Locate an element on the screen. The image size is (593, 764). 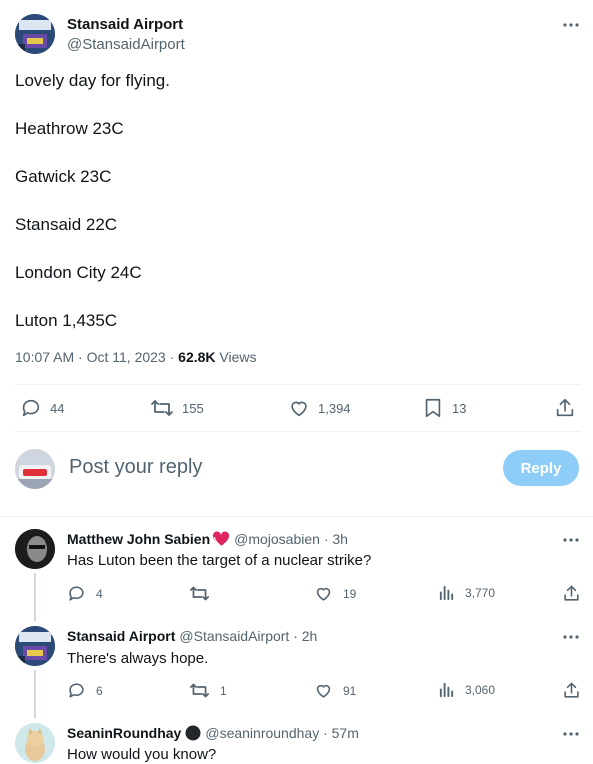
like-action: 19 is located at coordinates (335, 593).